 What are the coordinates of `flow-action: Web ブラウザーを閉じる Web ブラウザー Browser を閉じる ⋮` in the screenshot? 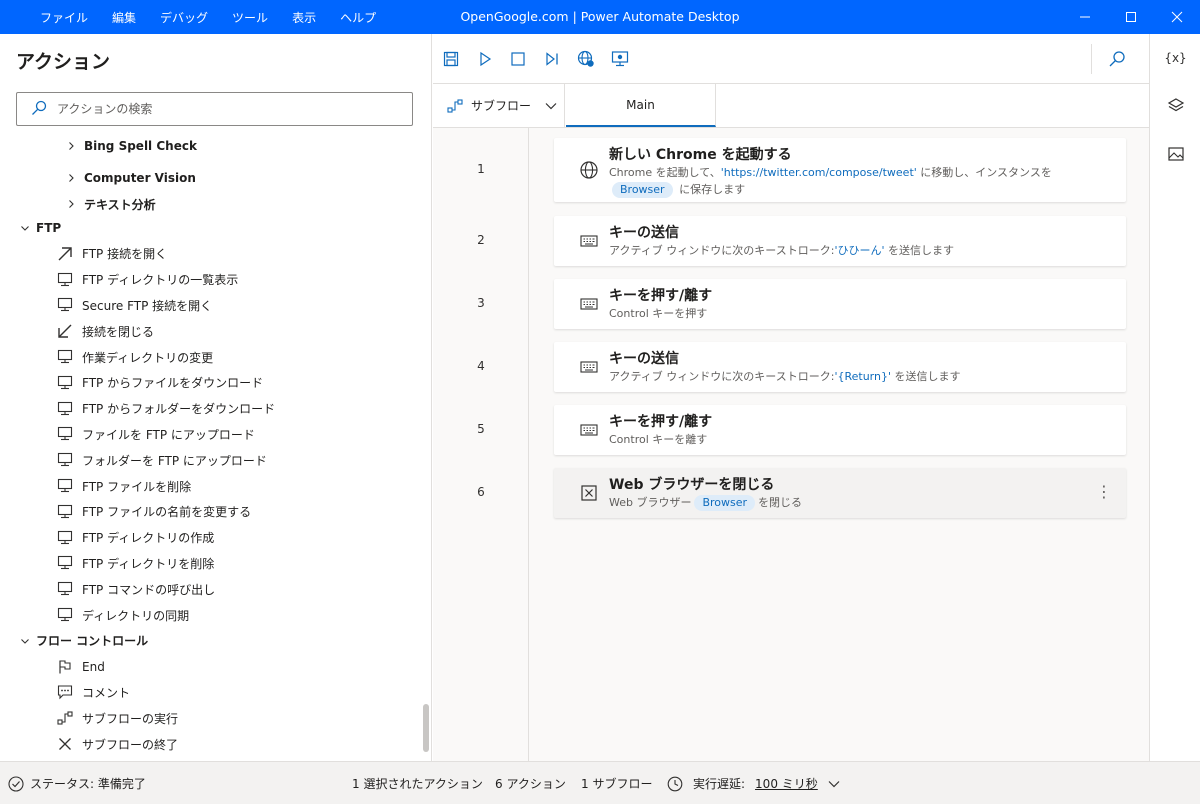 It's located at (840, 493).